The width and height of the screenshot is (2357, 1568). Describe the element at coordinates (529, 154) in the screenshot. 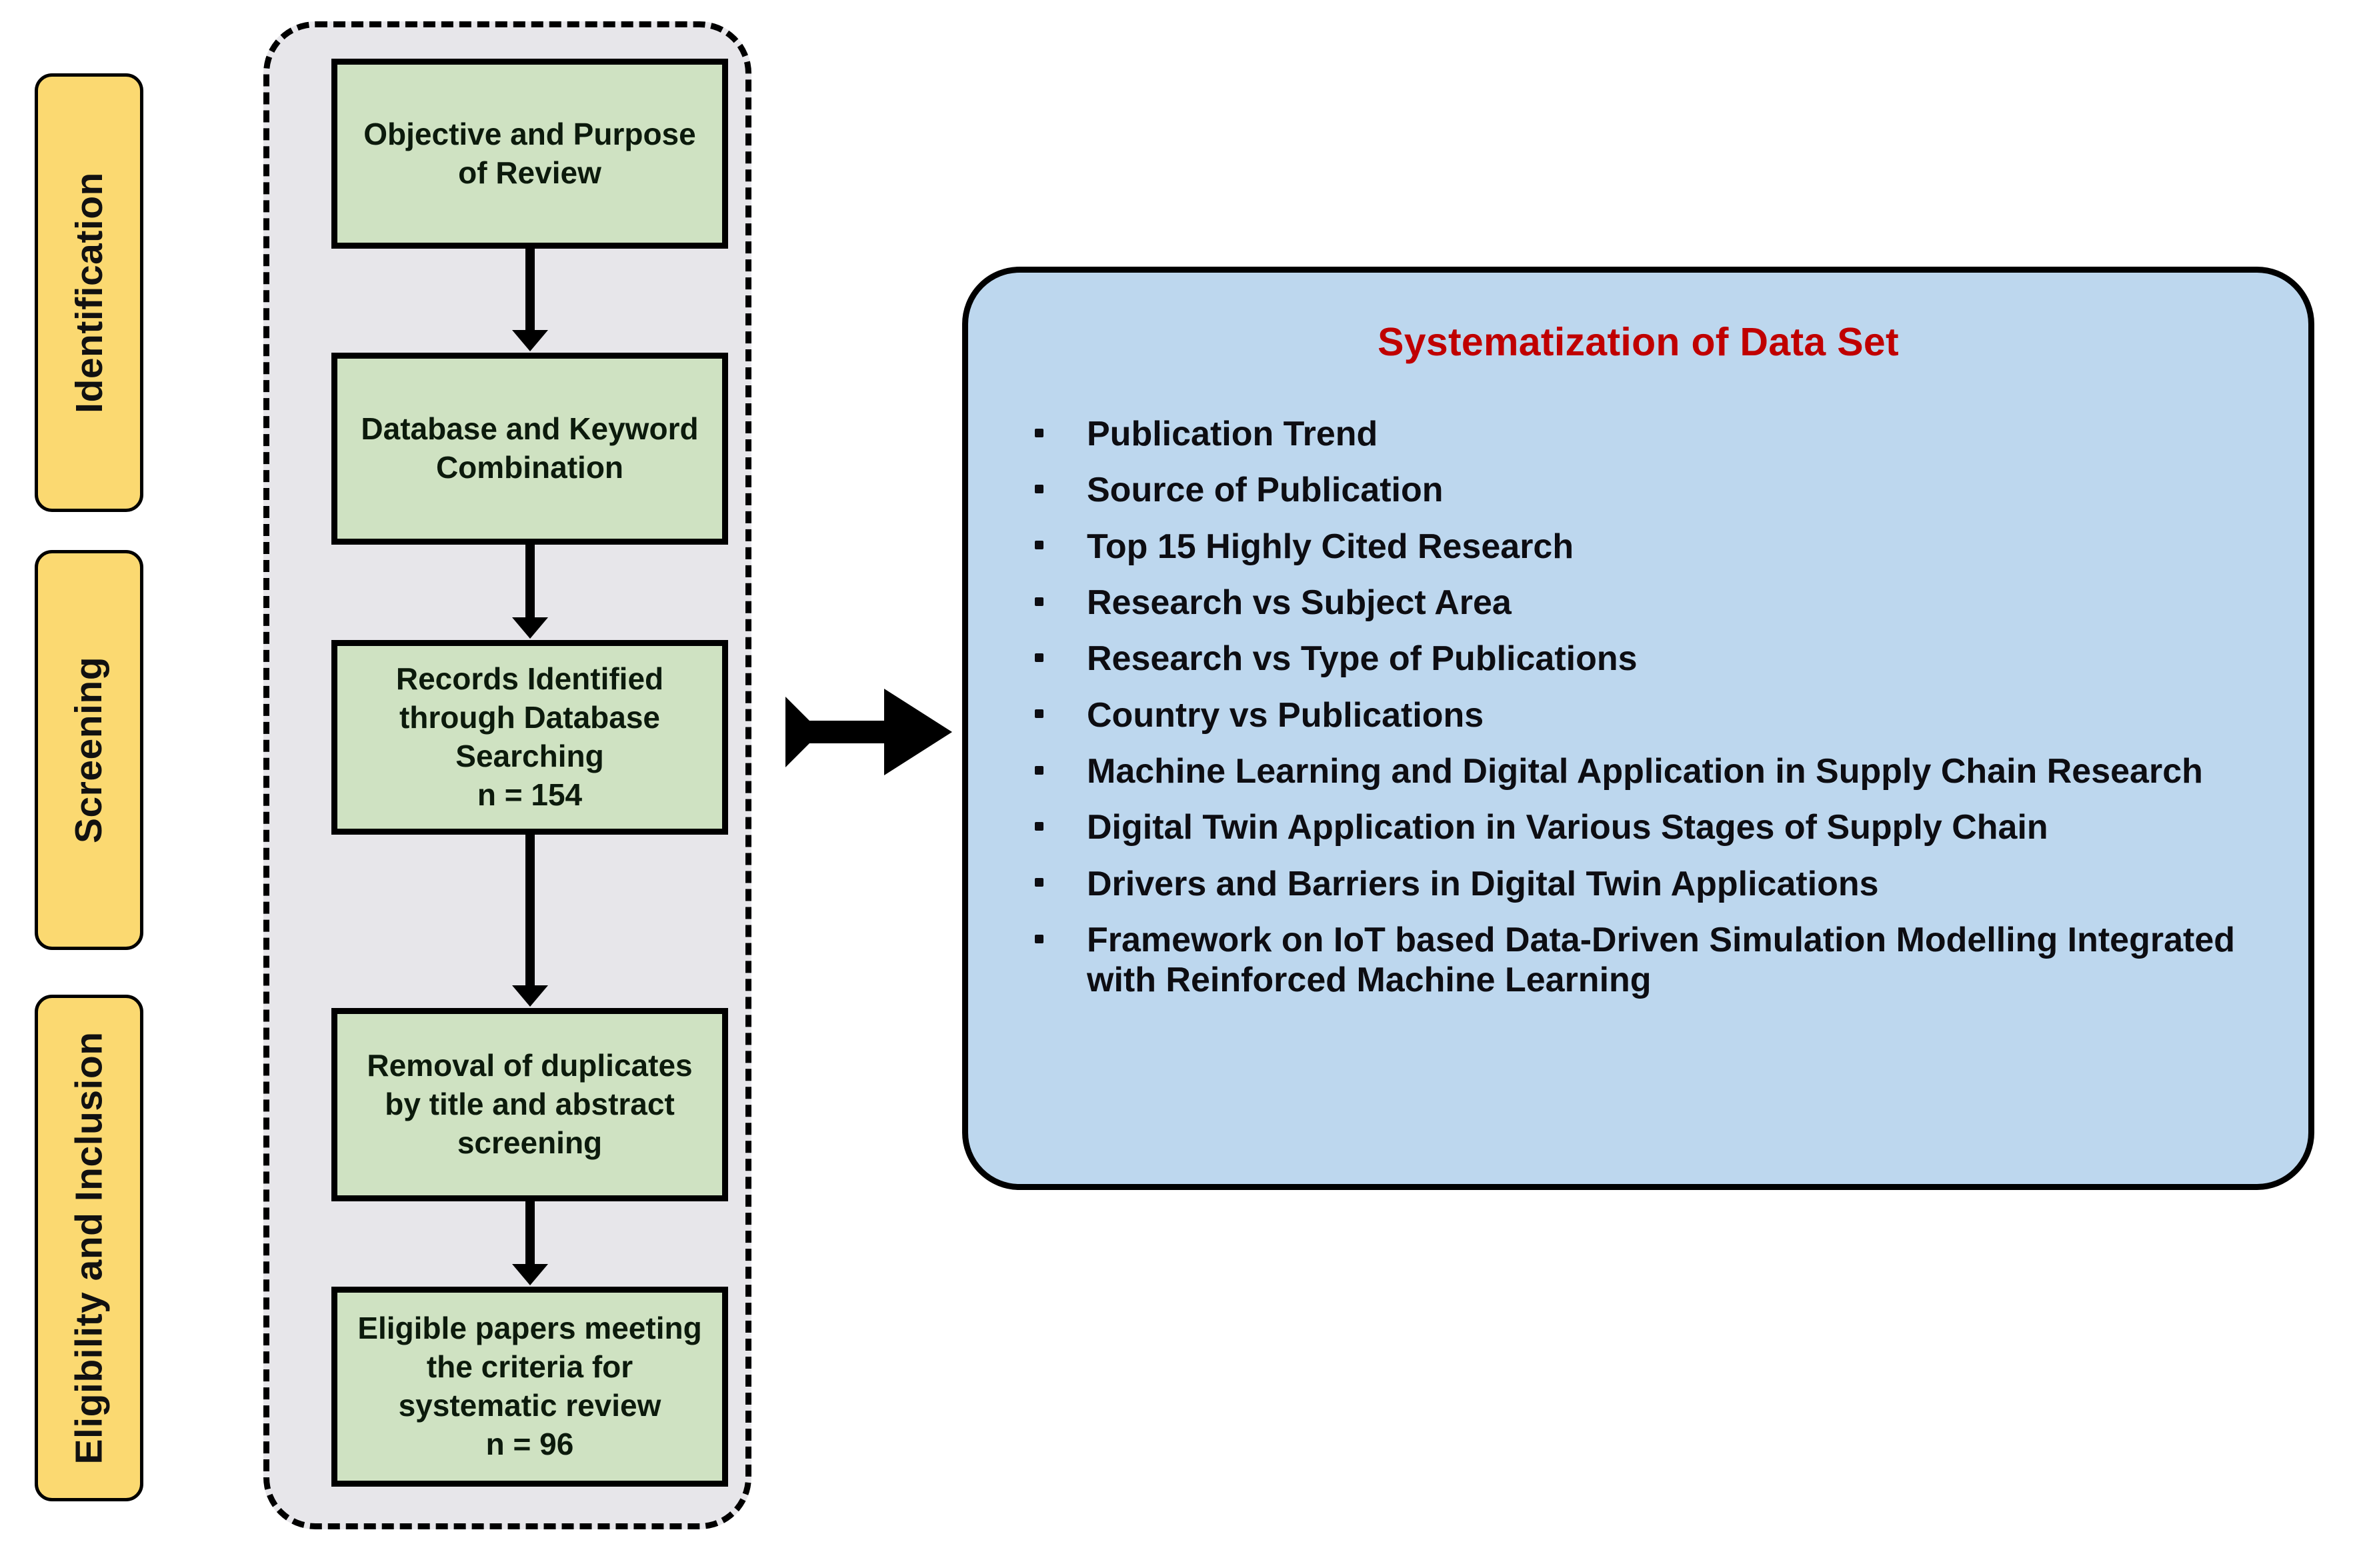

I see `flow-step-objective-and-purpose: Objective and Purpose of Review` at that location.